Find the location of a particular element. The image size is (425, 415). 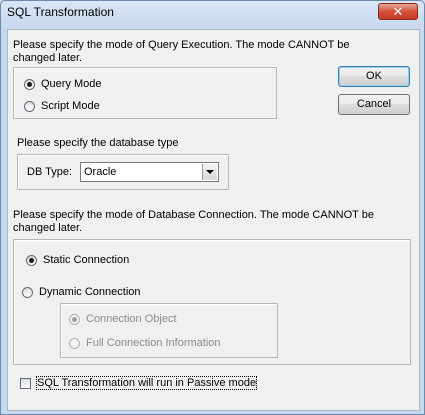

database-type-prompt: Please specify the database type is located at coordinates (98, 143).